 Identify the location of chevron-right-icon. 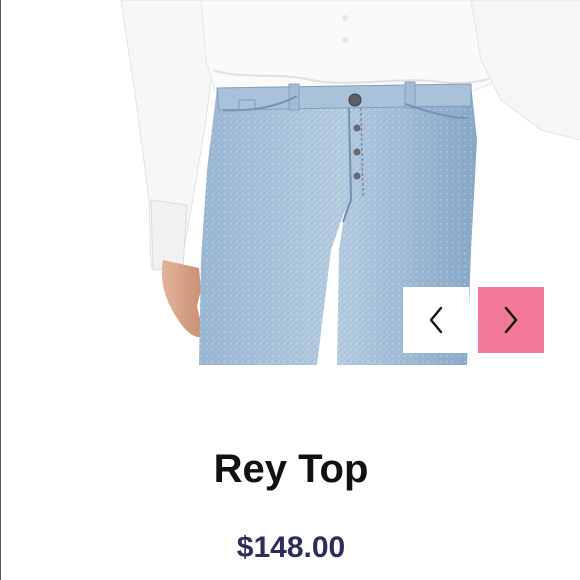
(511, 320).